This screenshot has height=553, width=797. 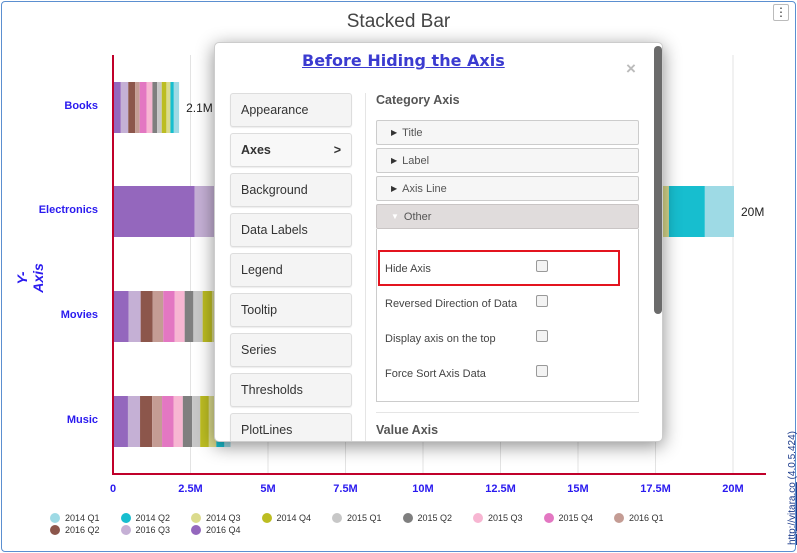 What do you see at coordinates (576, 517) in the screenshot?
I see `legend-label: 2015 Q4` at bounding box center [576, 517].